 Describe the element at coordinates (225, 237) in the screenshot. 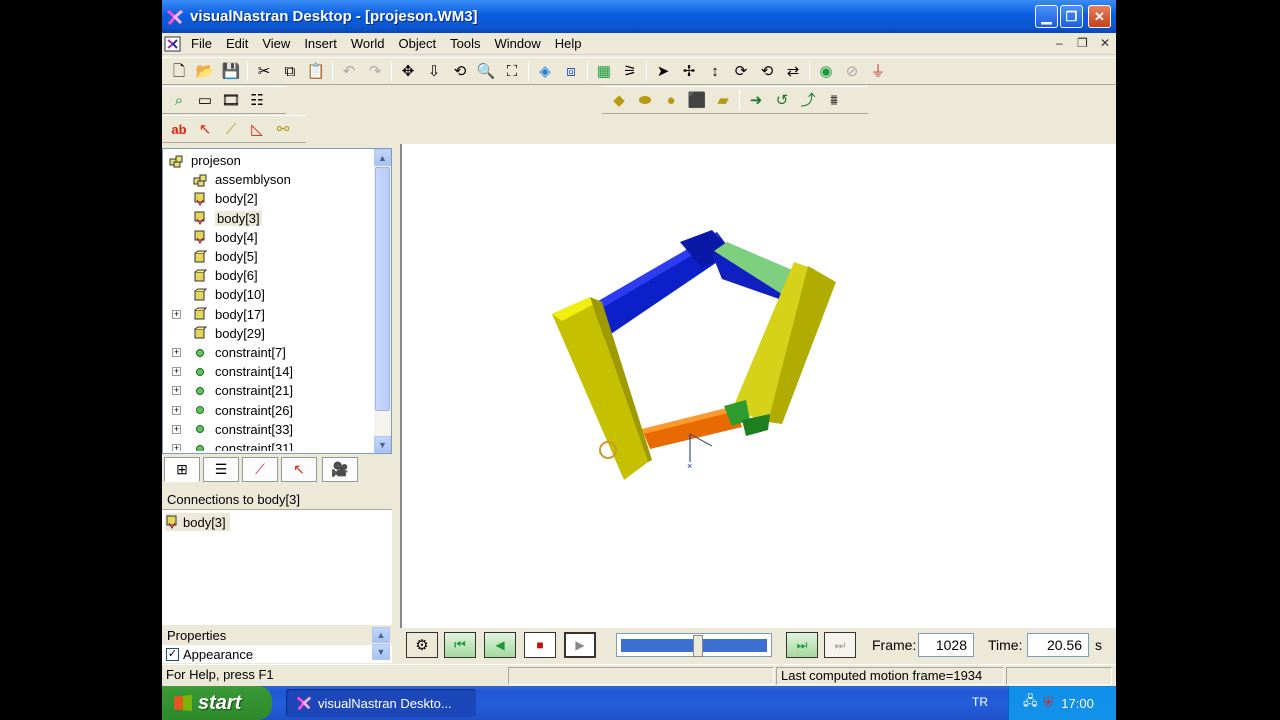

I see `tree-item: body[4]` at that location.